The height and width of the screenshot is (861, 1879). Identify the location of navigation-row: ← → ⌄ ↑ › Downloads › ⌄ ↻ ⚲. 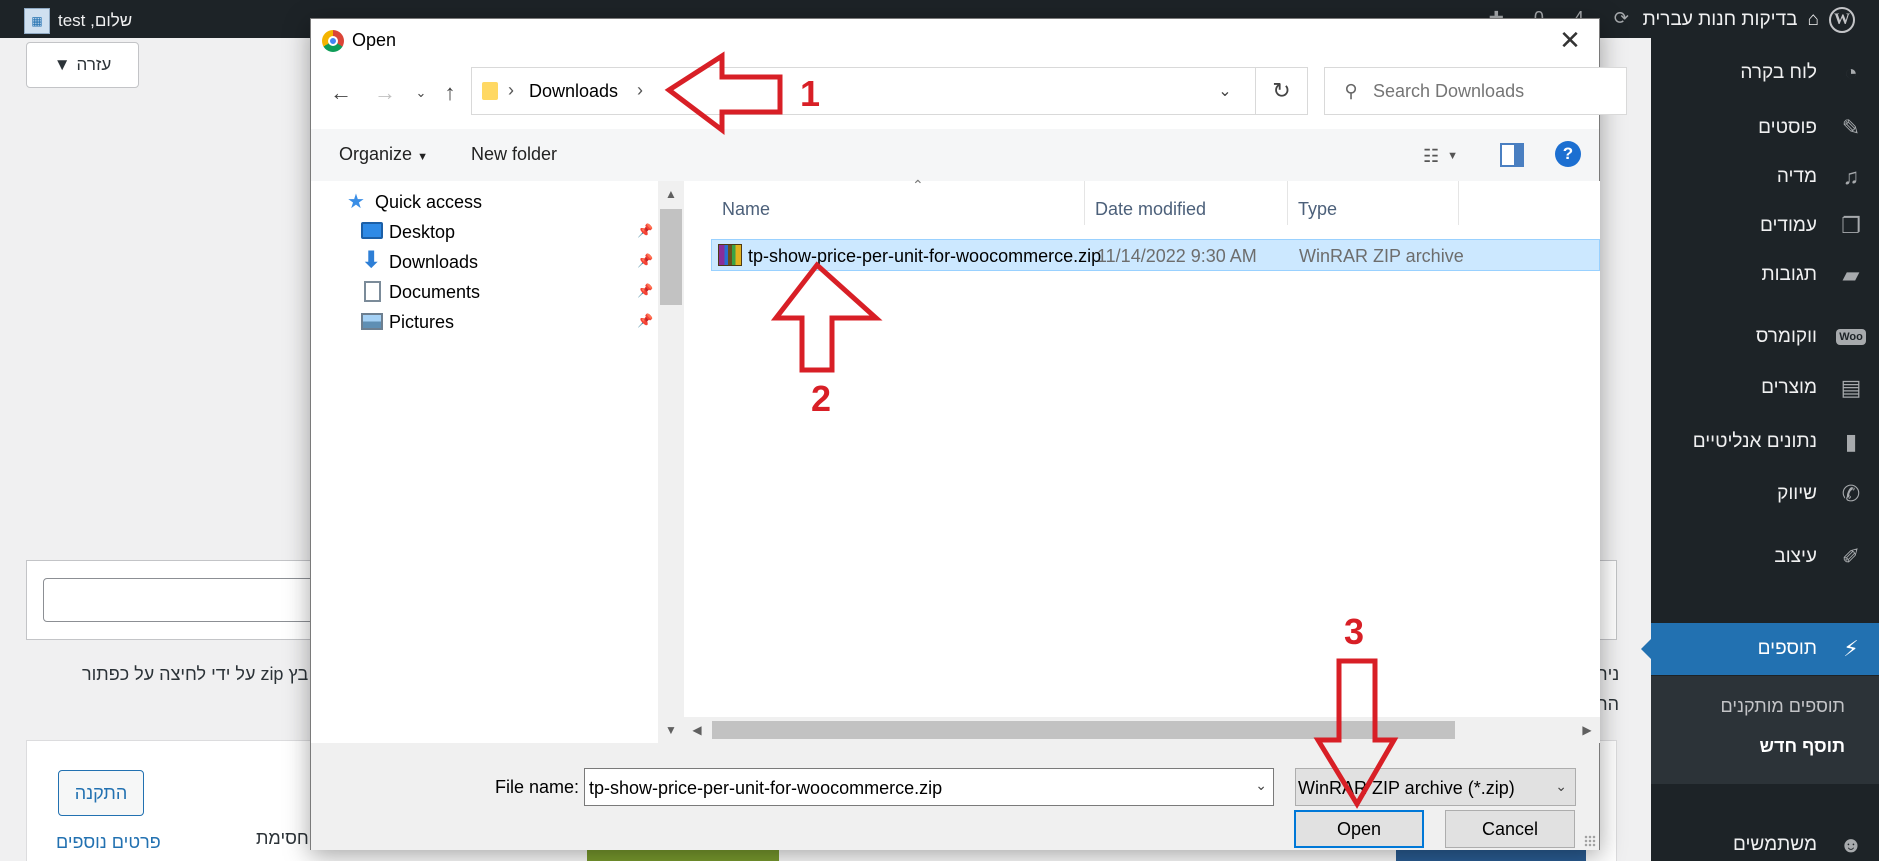
(969, 93).